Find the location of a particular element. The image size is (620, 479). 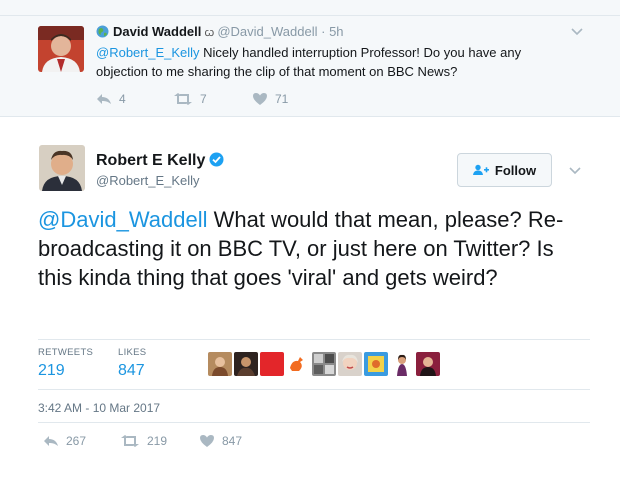

author-name-text: Robert E Kelly is located at coordinates (151, 160).